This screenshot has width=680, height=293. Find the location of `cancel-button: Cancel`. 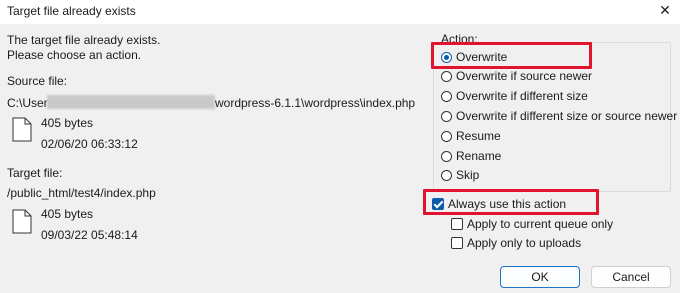

cancel-button: Cancel is located at coordinates (631, 277).